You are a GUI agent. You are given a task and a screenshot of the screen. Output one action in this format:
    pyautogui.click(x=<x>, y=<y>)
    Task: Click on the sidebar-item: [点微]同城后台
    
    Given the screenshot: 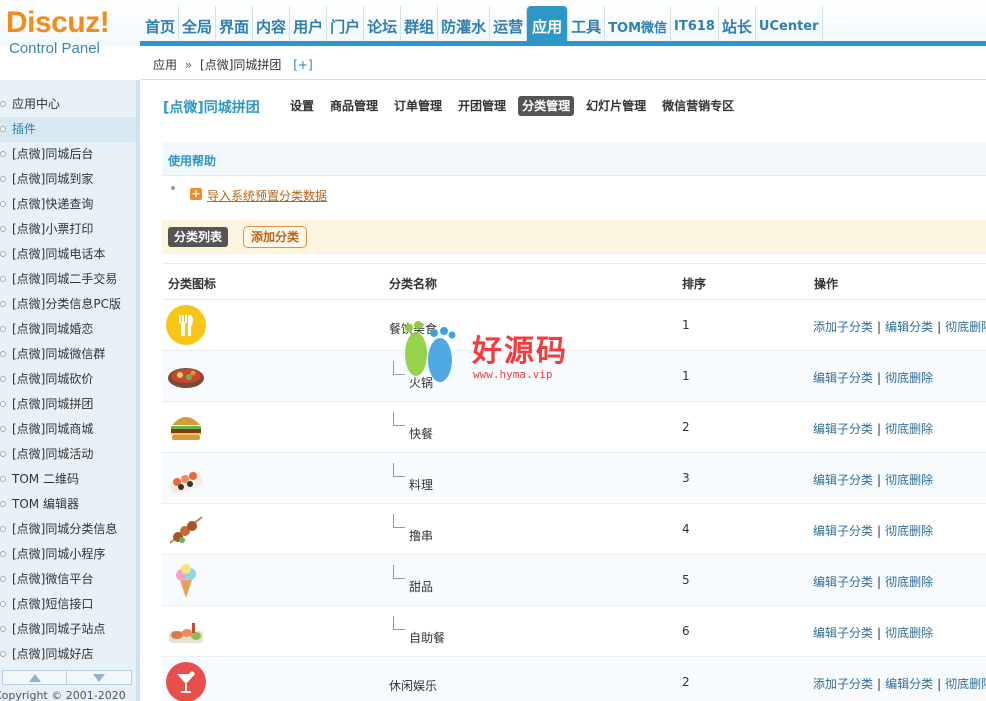 What is the action you would take?
    pyautogui.click(x=68, y=154)
    